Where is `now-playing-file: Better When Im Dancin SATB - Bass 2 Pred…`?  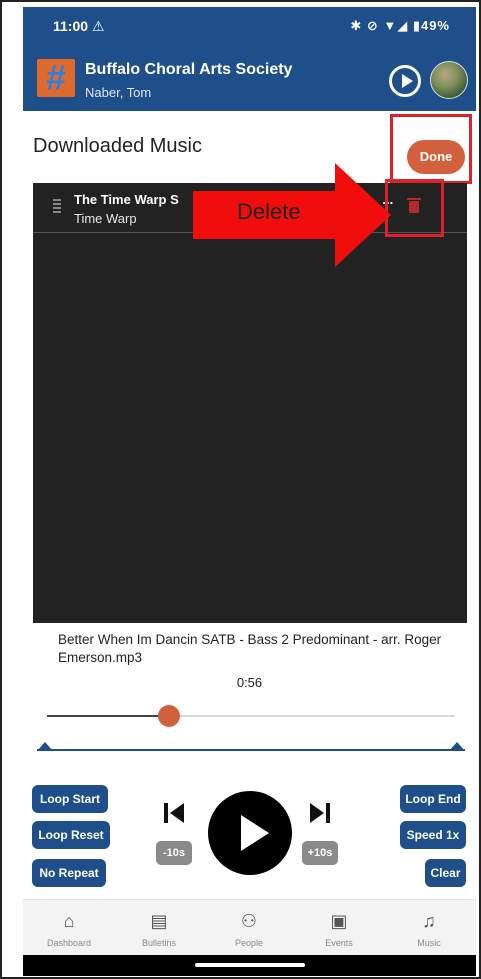 now-playing-file: Better When Im Dancin SATB - Bass 2 Pred… is located at coordinates (250, 648).